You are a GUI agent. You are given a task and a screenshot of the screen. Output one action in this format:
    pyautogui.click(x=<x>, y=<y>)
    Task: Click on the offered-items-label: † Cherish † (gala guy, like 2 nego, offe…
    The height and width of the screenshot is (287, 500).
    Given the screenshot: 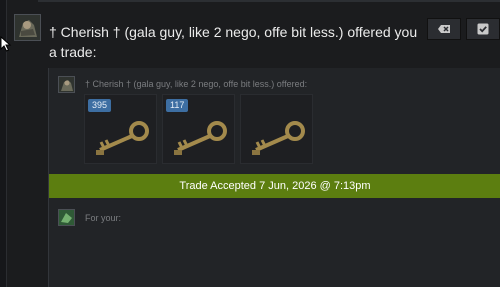 What is the action you would take?
    pyautogui.click(x=196, y=84)
    